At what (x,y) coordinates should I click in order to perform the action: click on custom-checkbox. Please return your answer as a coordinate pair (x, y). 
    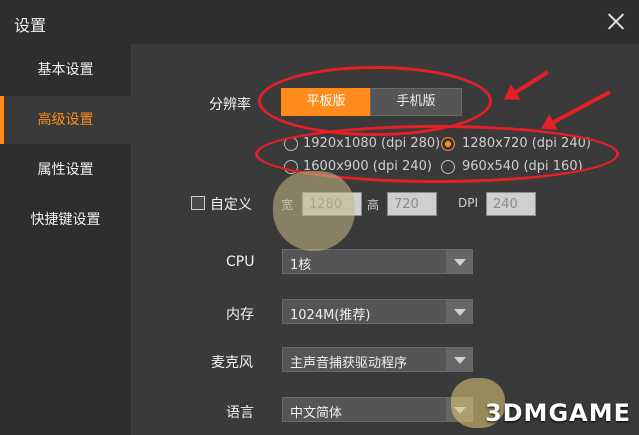
    Looking at the image, I should click on (198, 203).